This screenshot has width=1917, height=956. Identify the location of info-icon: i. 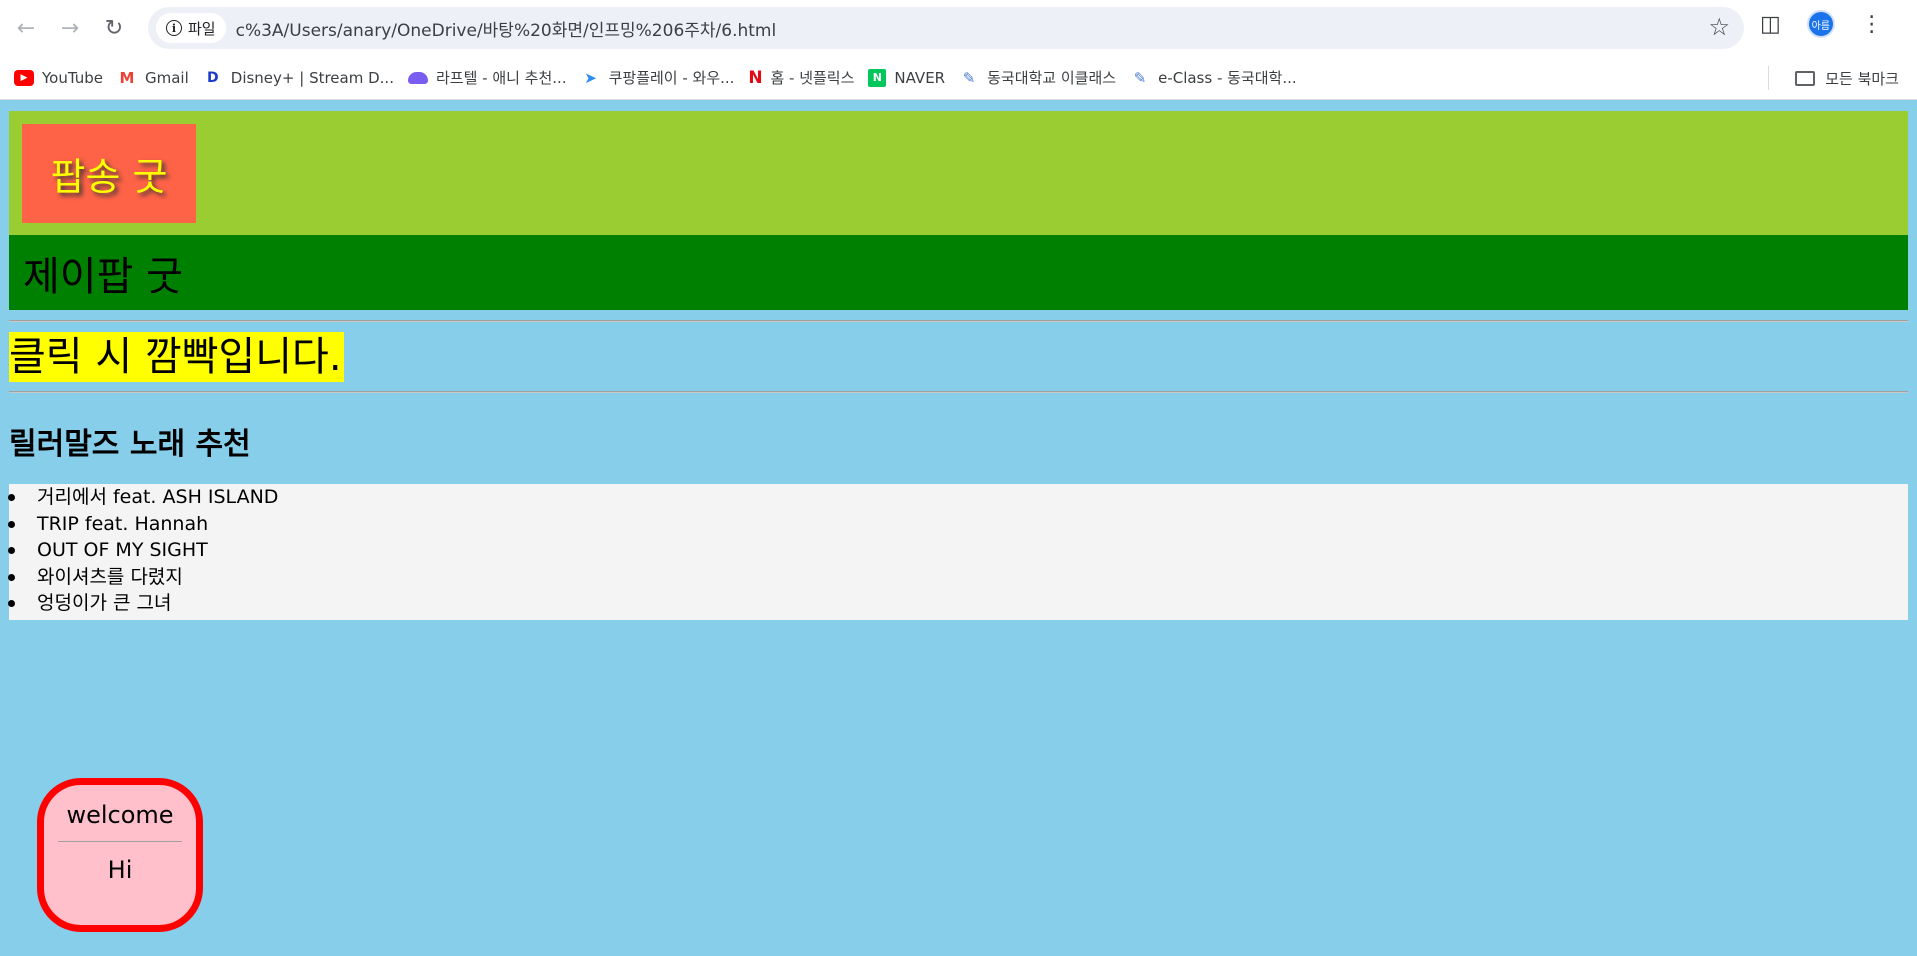
(174, 28).